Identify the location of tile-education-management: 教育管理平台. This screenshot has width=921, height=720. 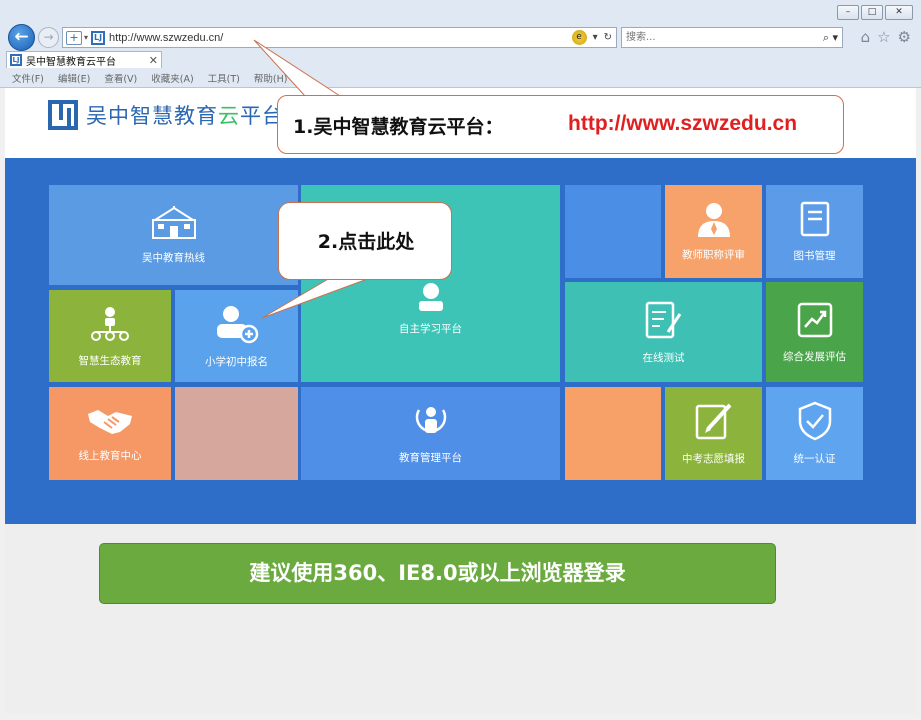
(430, 433).